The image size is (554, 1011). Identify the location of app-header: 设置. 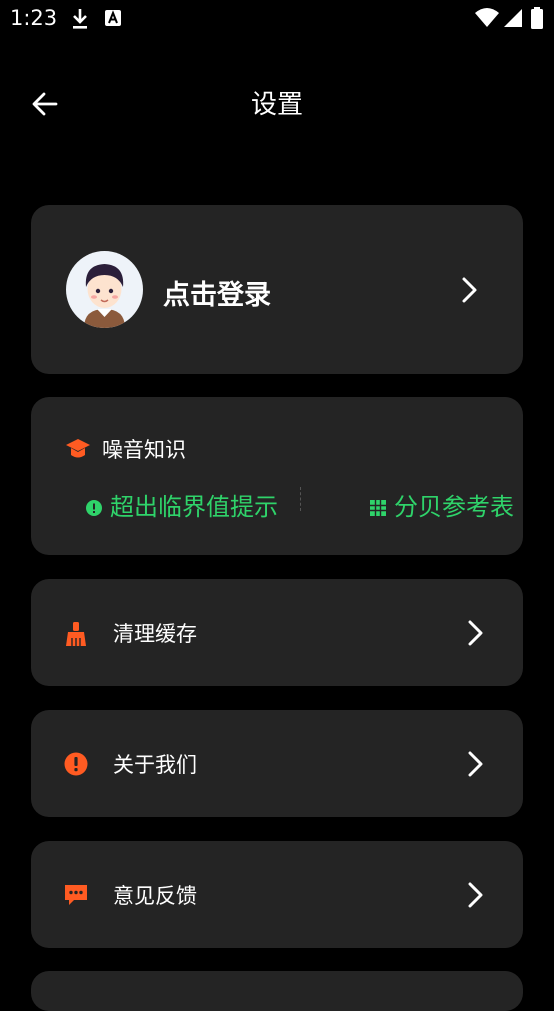
(277, 102).